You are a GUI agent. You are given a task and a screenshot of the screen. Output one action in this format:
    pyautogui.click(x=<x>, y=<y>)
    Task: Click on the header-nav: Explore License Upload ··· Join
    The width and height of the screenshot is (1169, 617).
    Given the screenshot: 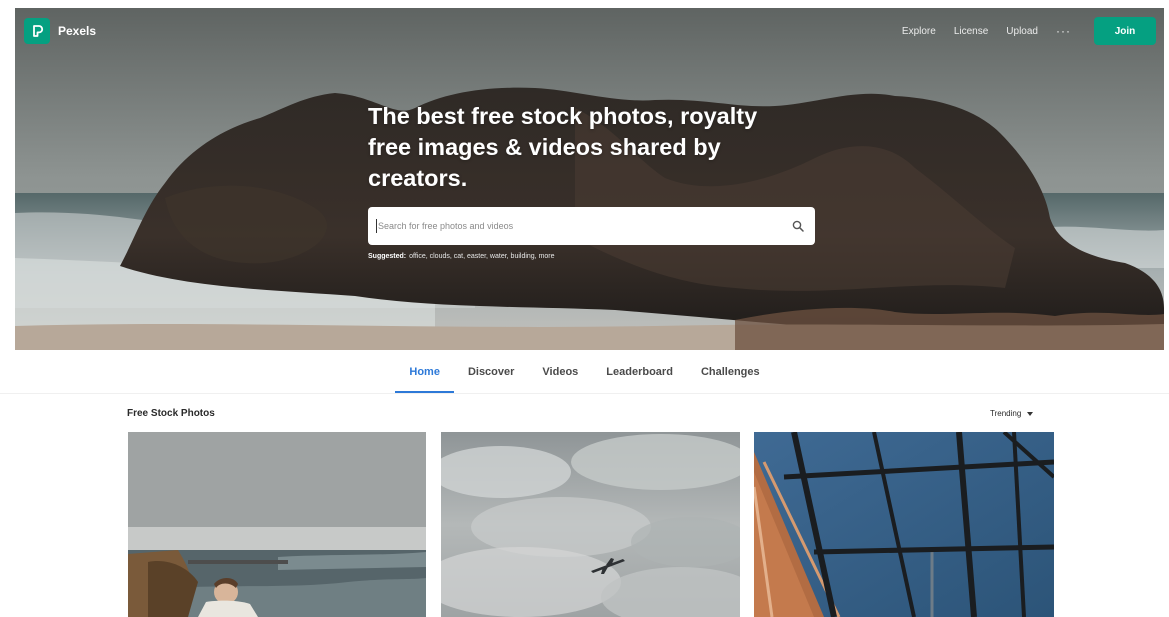 What is the action you would take?
    pyautogui.click(x=1029, y=31)
    